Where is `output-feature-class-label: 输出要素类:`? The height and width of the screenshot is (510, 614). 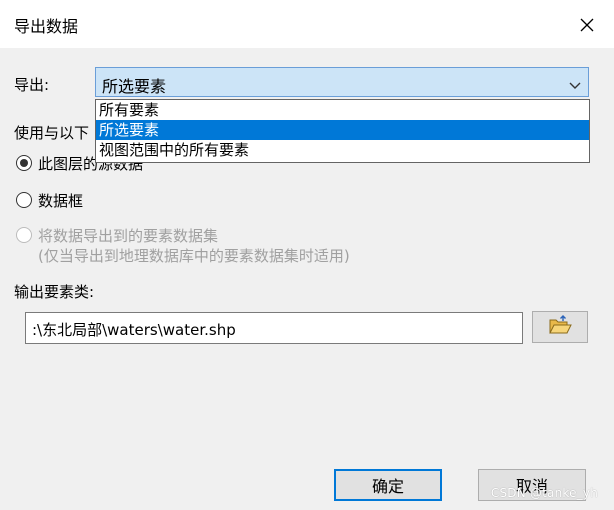 output-feature-class-label: 输出要素类: is located at coordinates (54, 292).